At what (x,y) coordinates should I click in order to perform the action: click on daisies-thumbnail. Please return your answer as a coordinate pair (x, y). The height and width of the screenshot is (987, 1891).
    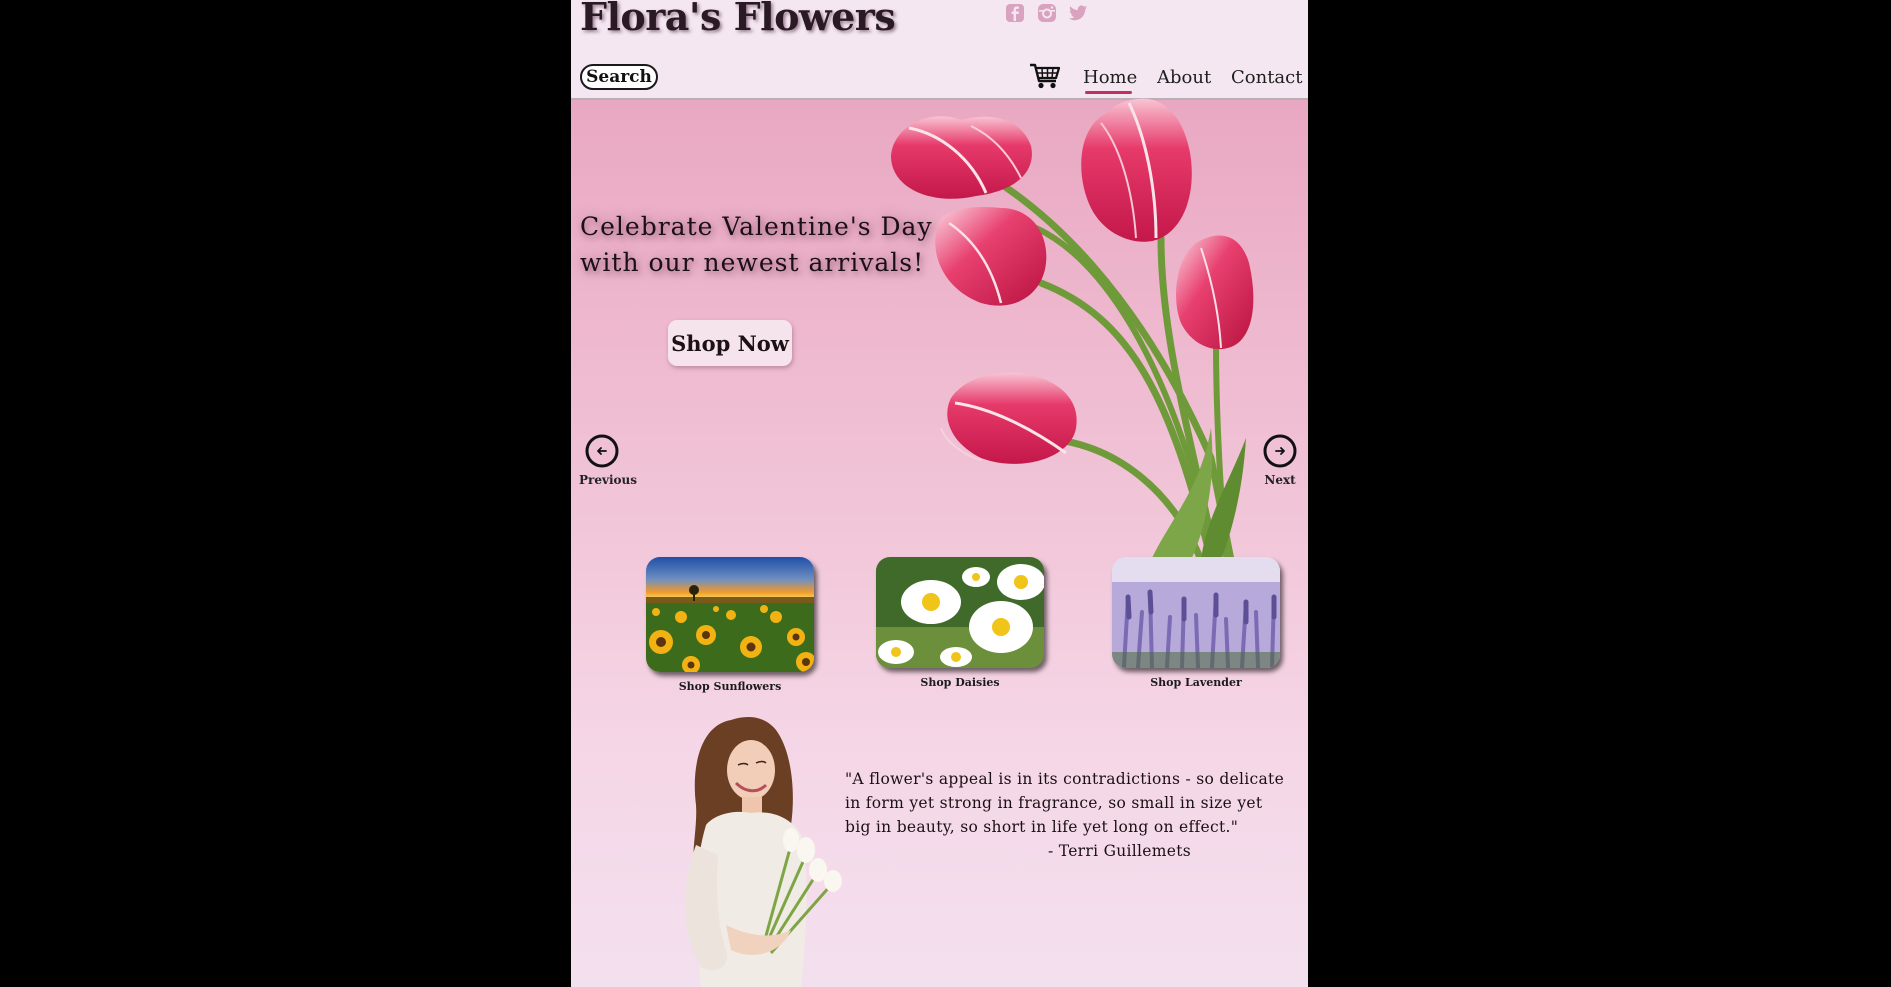
    Looking at the image, I should click on (960, 612).